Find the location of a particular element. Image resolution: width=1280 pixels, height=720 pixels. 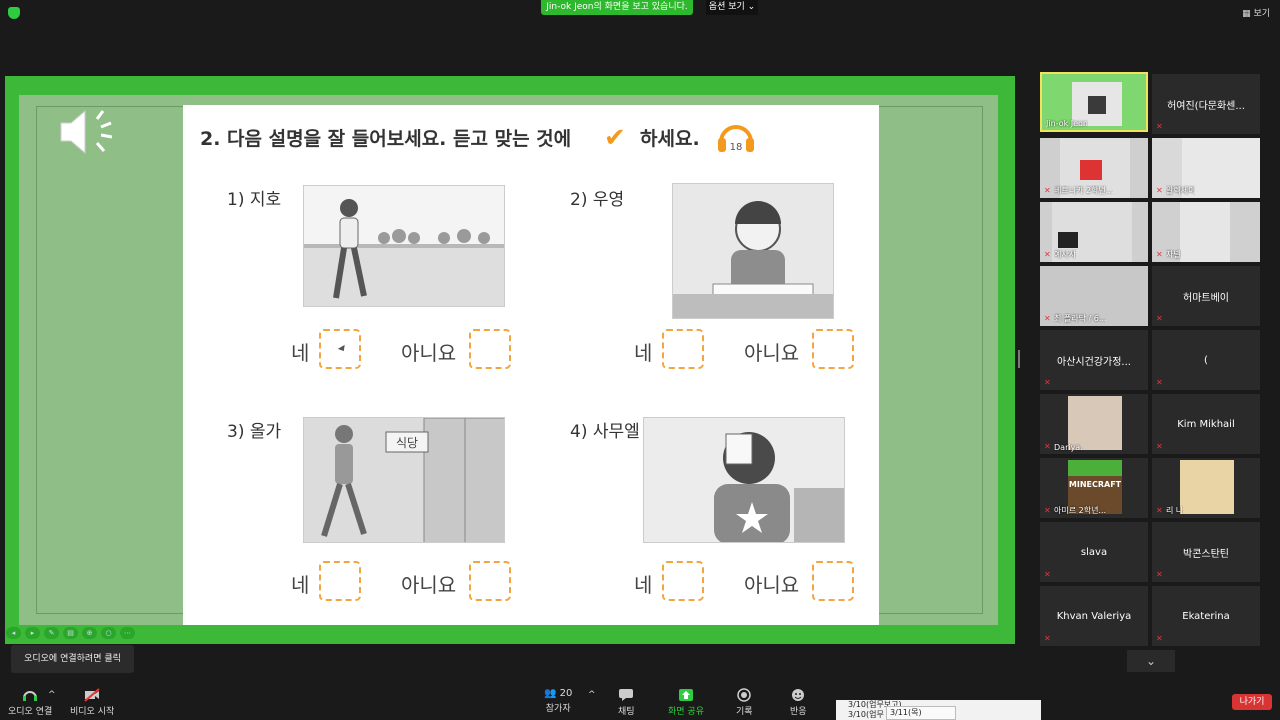

people-icon: 👥 is located at coordinates (550, 693).